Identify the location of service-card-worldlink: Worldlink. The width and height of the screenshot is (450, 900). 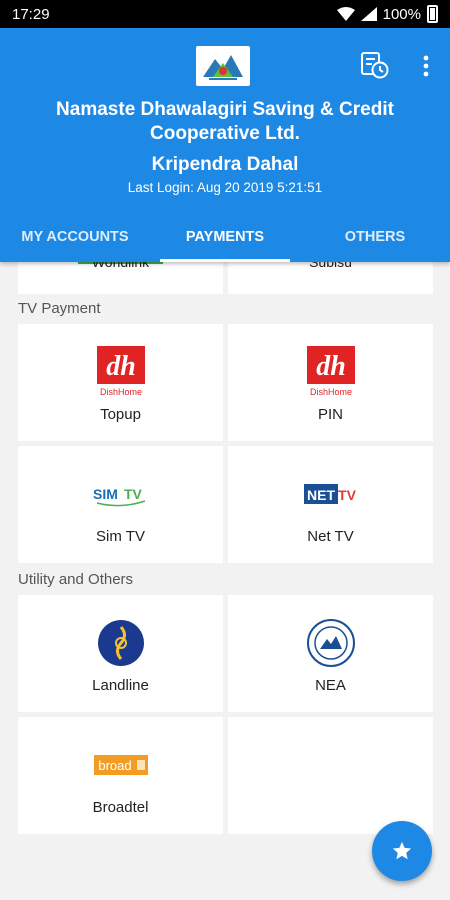
(120, 278).